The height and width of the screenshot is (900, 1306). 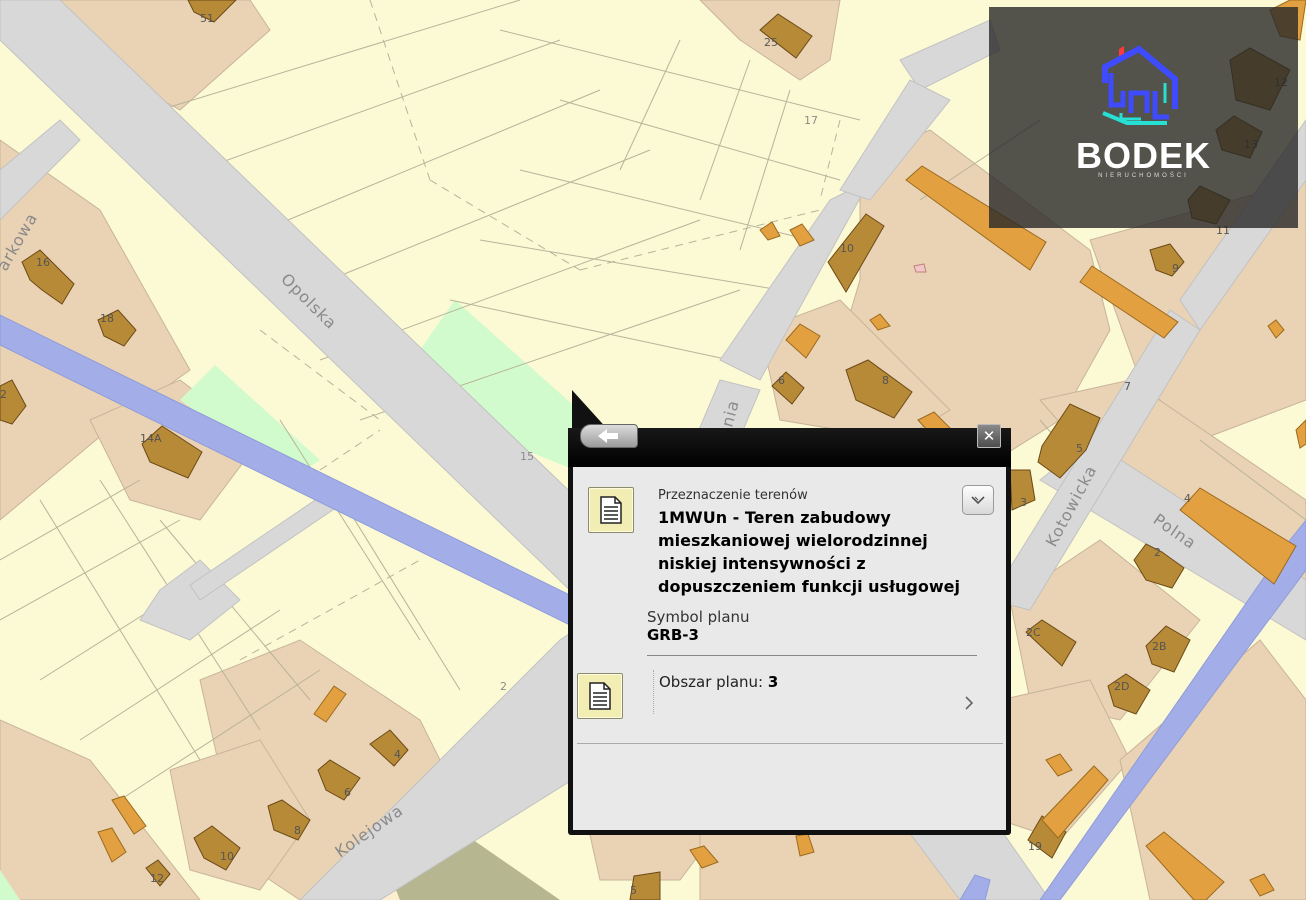 I want to click on close-icon: ✕, so click(x=989, y=436).